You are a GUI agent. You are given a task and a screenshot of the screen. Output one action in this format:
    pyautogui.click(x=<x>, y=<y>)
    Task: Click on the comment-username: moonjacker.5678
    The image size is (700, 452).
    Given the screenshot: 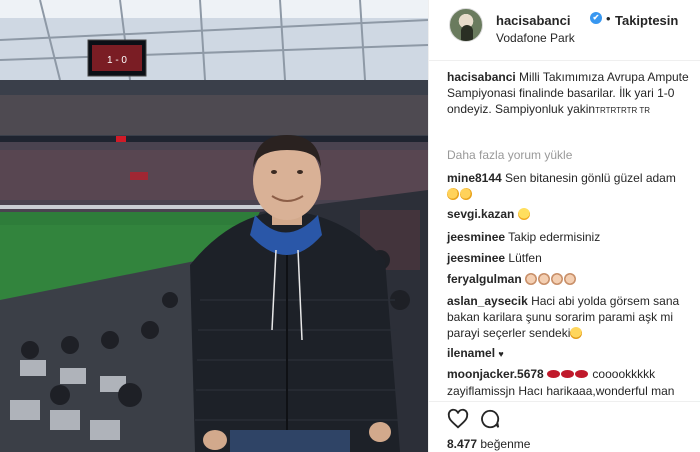 What is the action you would take?
    pyautogui.click(x=495, y=374)
    